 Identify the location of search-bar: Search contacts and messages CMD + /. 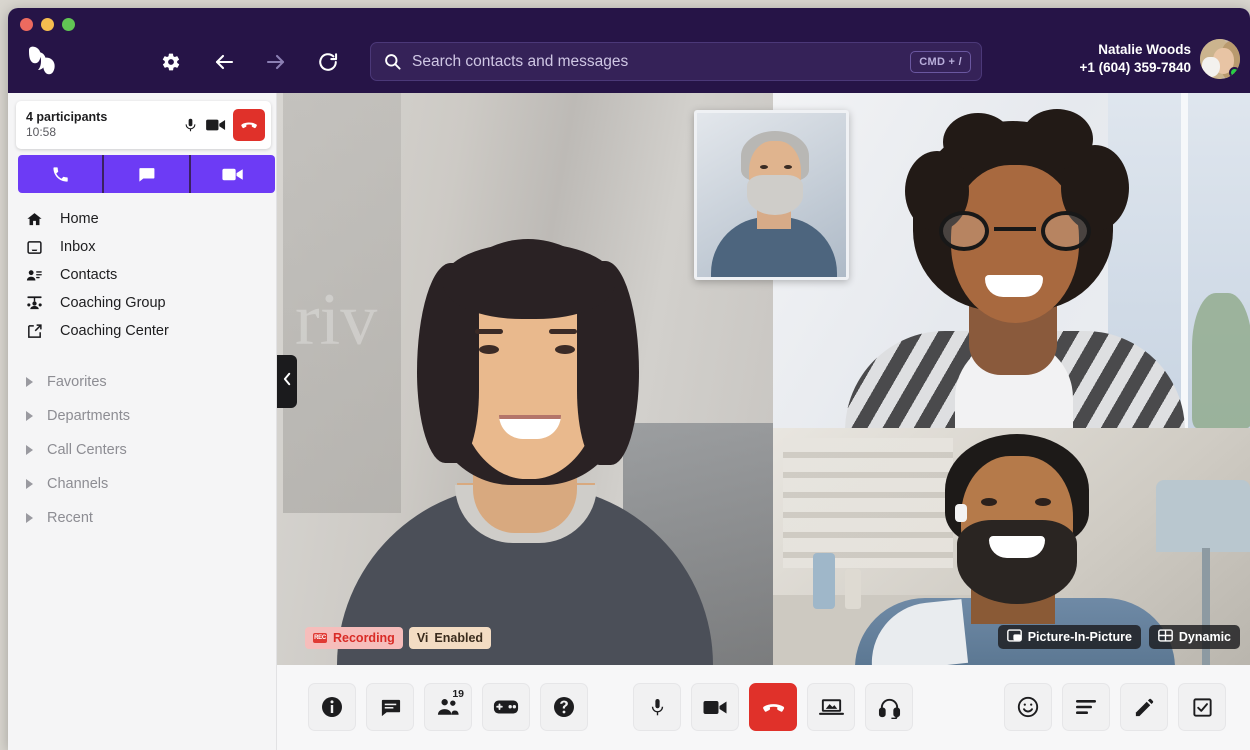
(676, 61).